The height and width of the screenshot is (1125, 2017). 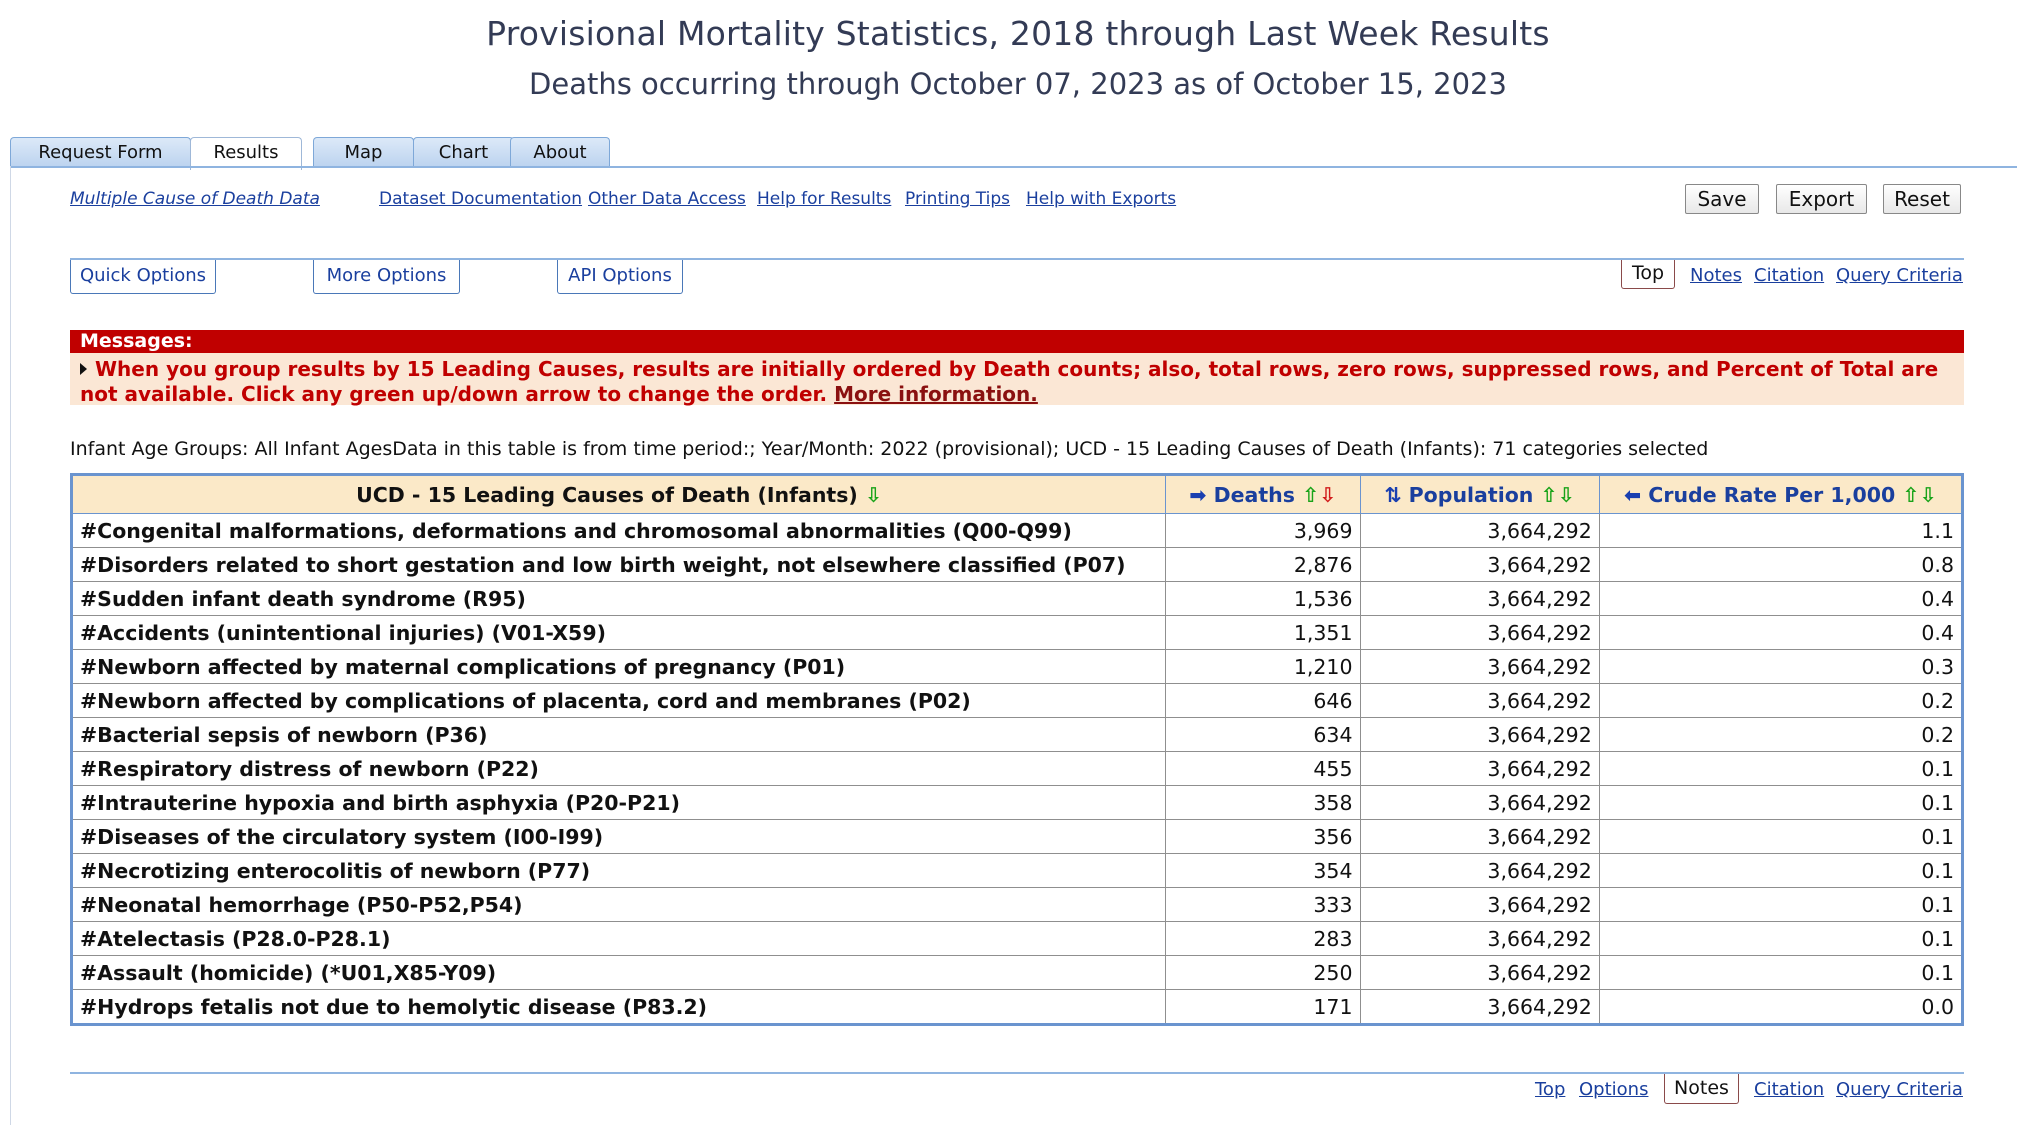 What do you see at coordinates (1263, 734) in the screenshot?
I see `deaths-cell: 634` at bounding box center [1263, 734].